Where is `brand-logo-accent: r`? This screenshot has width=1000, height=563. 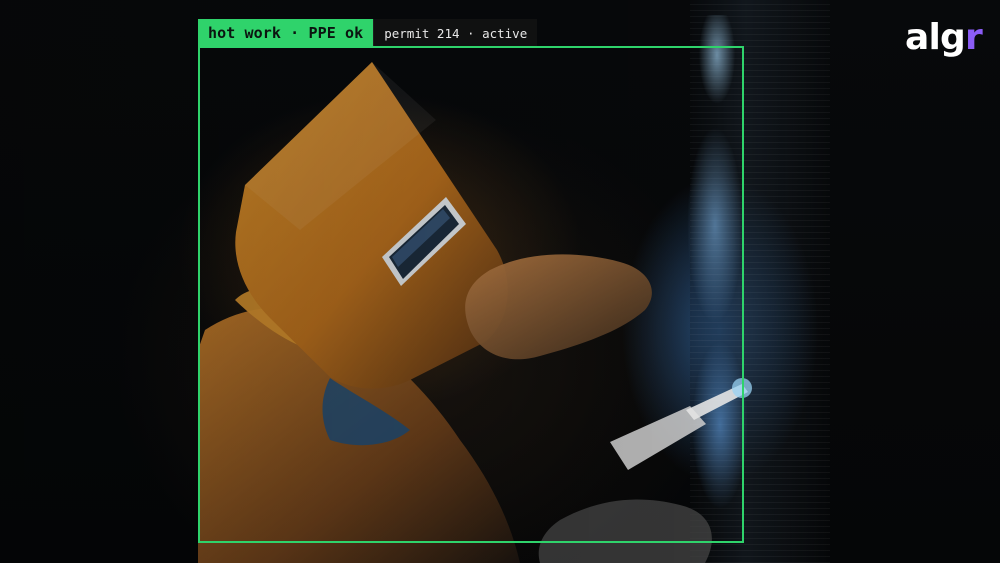 brand-logo-accent: r is located at coordinates (974, 37).